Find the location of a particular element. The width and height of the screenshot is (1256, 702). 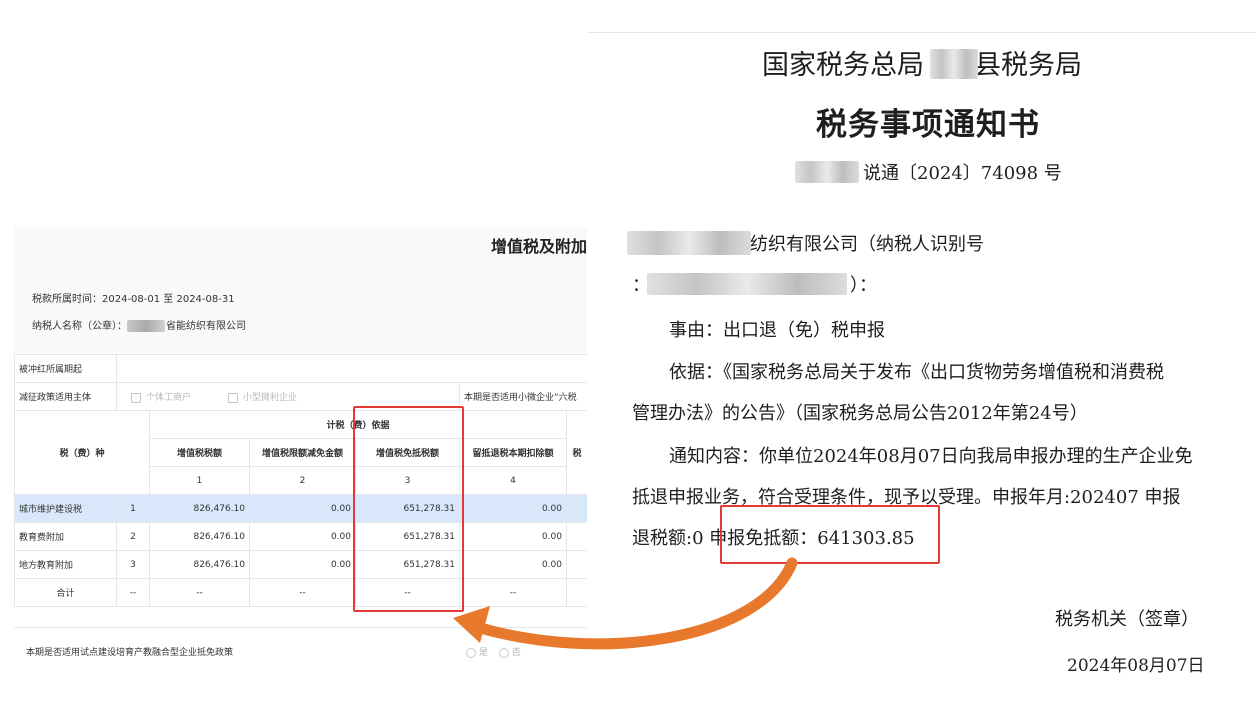

taxpayer-name-value: 省能纺织有限公司 is located at coordinates (206, 326).